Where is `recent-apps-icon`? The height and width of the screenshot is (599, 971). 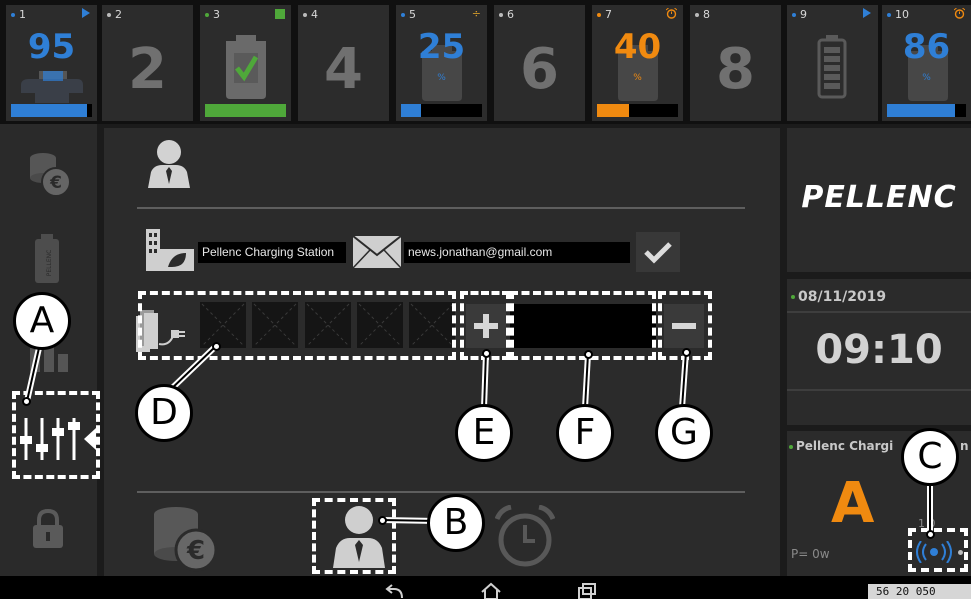 recent-apps-icon is located at coordinates (587, 591).